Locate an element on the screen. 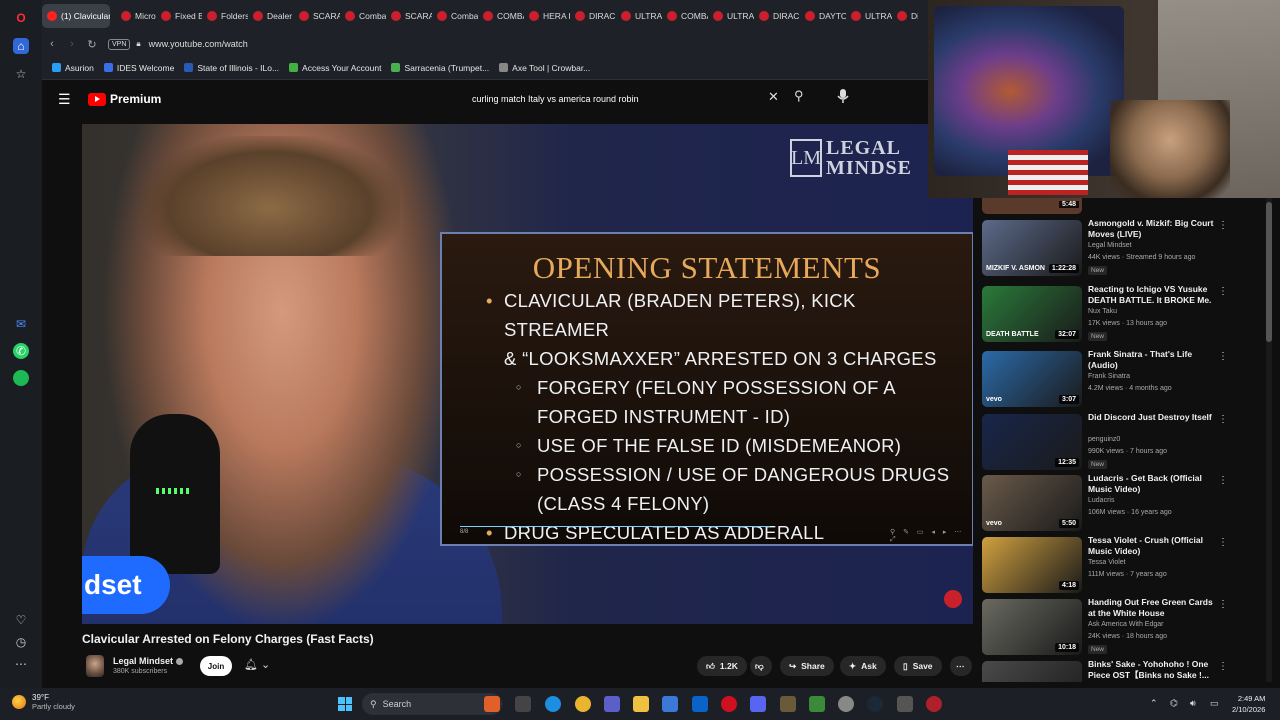 This screenshot has width=1280, height=720. battery-icon: ▭ is located at coordinates (1214, 703).